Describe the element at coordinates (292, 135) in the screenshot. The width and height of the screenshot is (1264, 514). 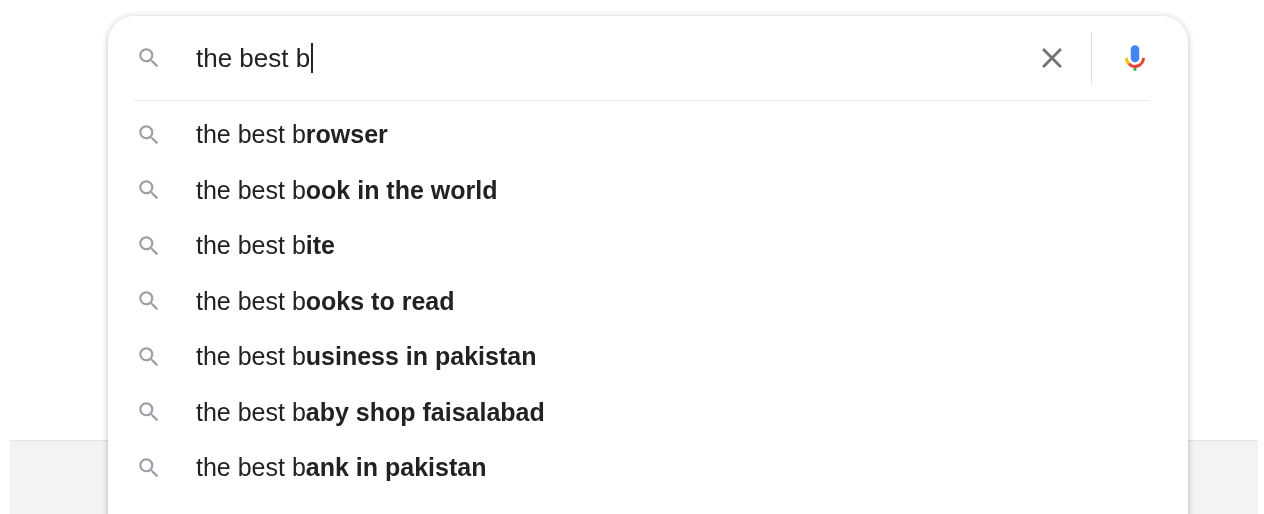
I see `suggestion-item: the best browser` at that location.